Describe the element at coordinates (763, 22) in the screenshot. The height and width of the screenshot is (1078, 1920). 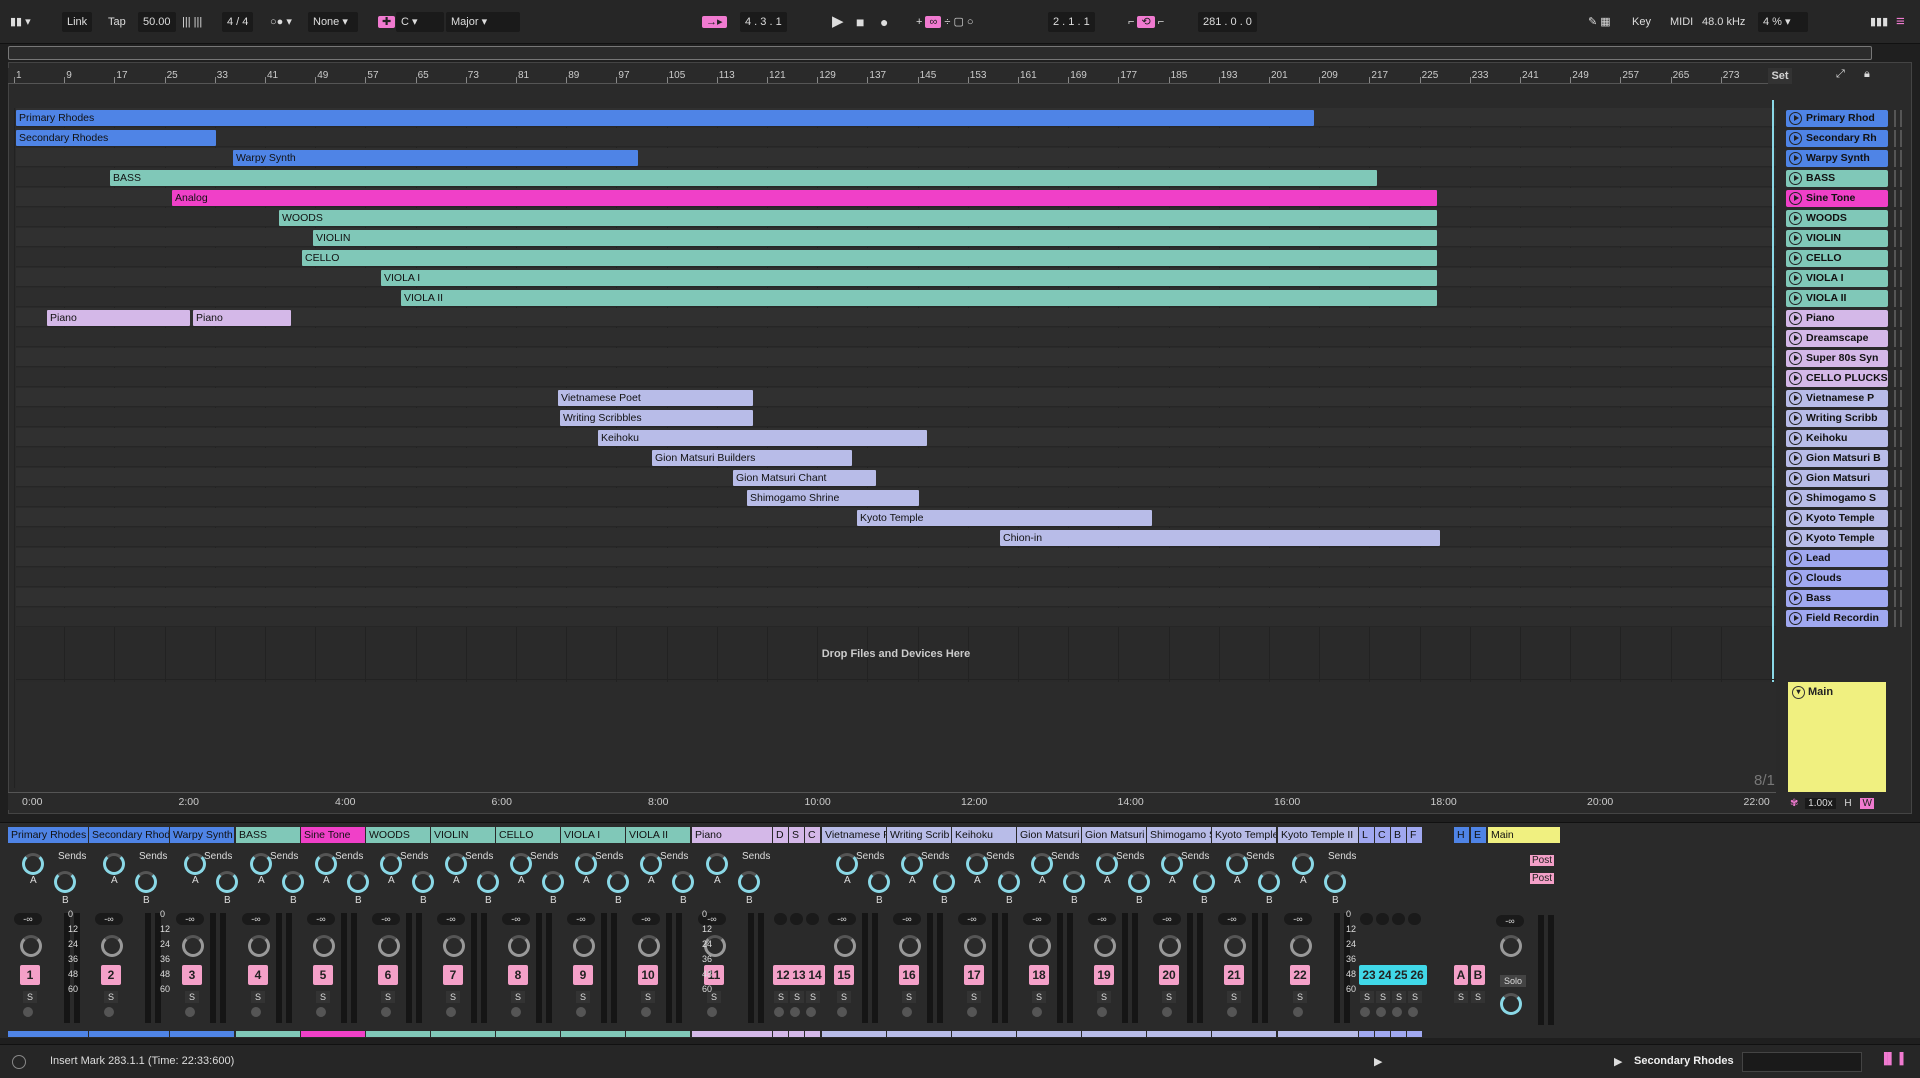
I see `song-position-field: 4 . 3 . 1` at that location.